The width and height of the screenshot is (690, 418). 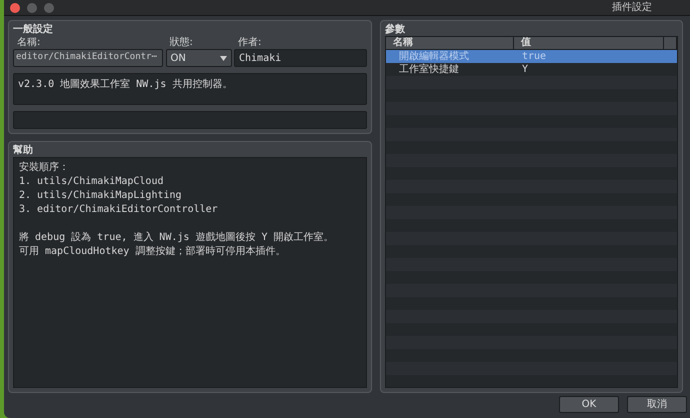 I want to click on description-field: v2.3.0 地圖效果工作室 NW.js 共用控制器。, so click(x=190, y=89).